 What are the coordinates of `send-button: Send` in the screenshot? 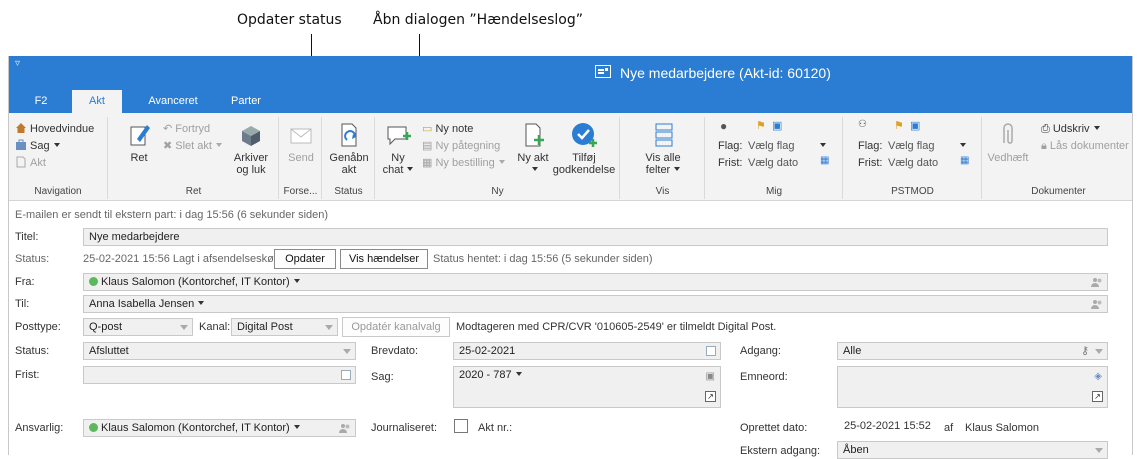 It's located at (301, 142).